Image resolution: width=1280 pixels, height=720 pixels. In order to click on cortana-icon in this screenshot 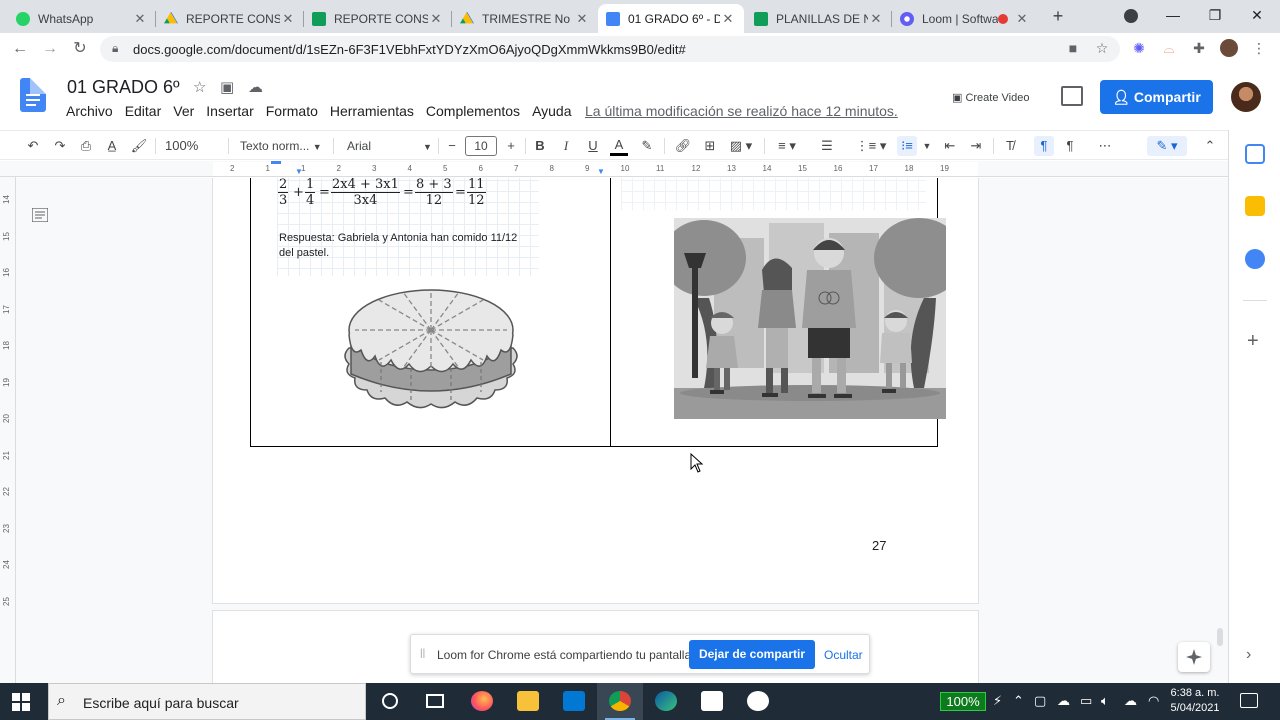, I will do `click(390, 701)`.